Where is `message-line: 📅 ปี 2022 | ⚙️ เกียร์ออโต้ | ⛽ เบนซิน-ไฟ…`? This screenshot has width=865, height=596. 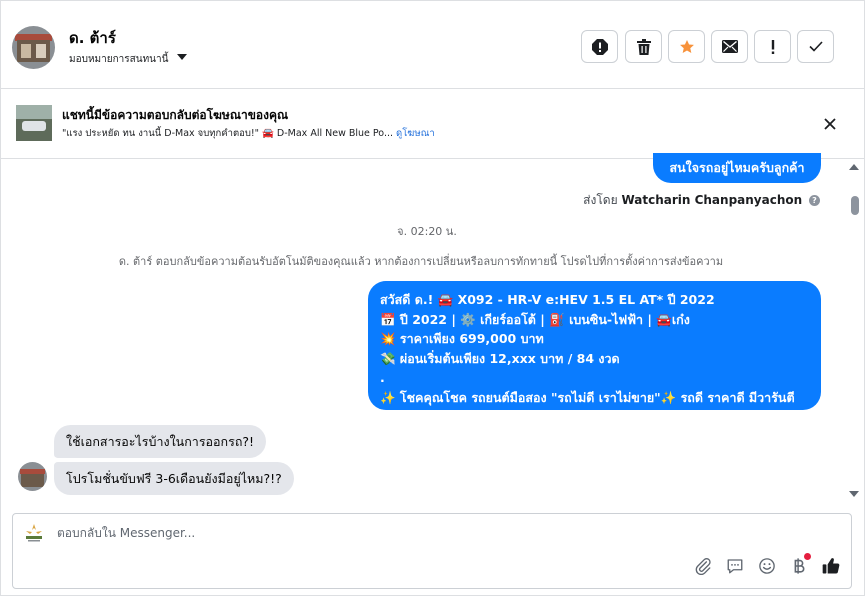 message-line: 📅 ปี 2022 | ⚙️ เกียร์ออโต้ | ⛽ เบนซิน-ไฟ… is located at coordinates (535, 319).